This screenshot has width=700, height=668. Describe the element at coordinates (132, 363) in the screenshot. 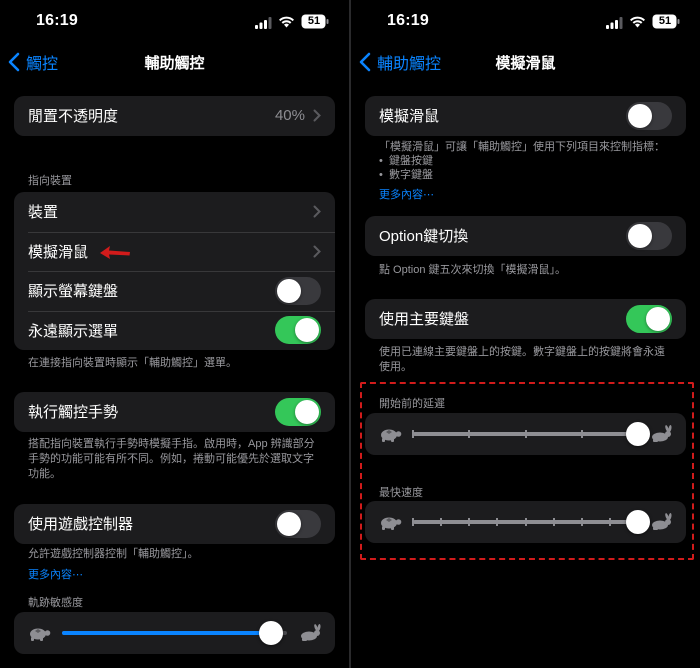

I see `pointer-caption: 在連接指向裝置時顯示「輔助觸控」選單。` at that location.